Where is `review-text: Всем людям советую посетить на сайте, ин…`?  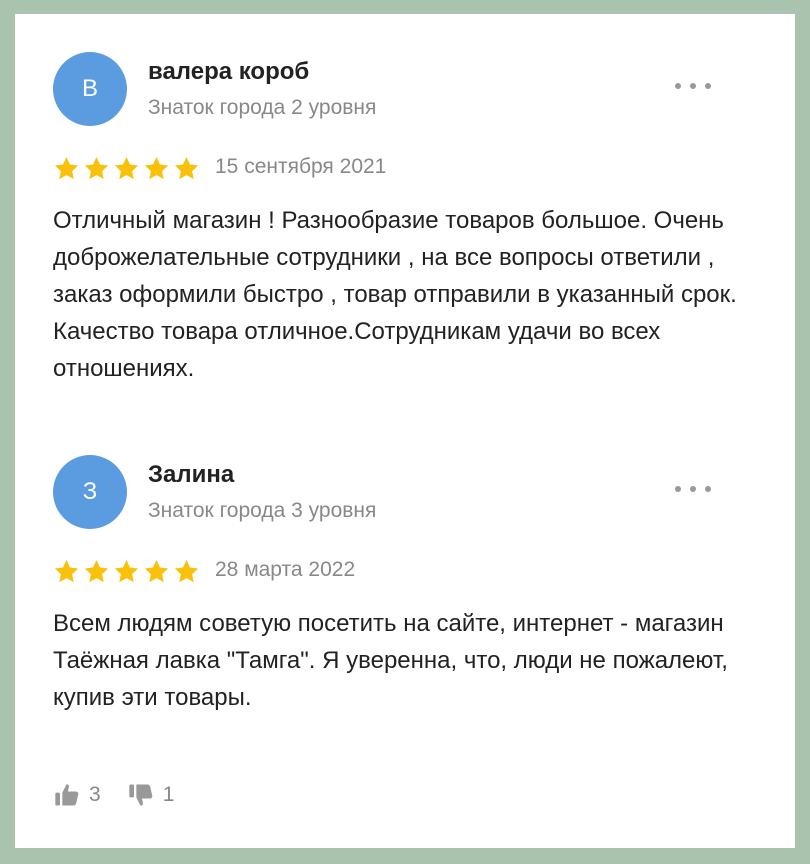
review-text: Всем людям советую посетить на сайте, ин… is located at coordinates (390, 660).